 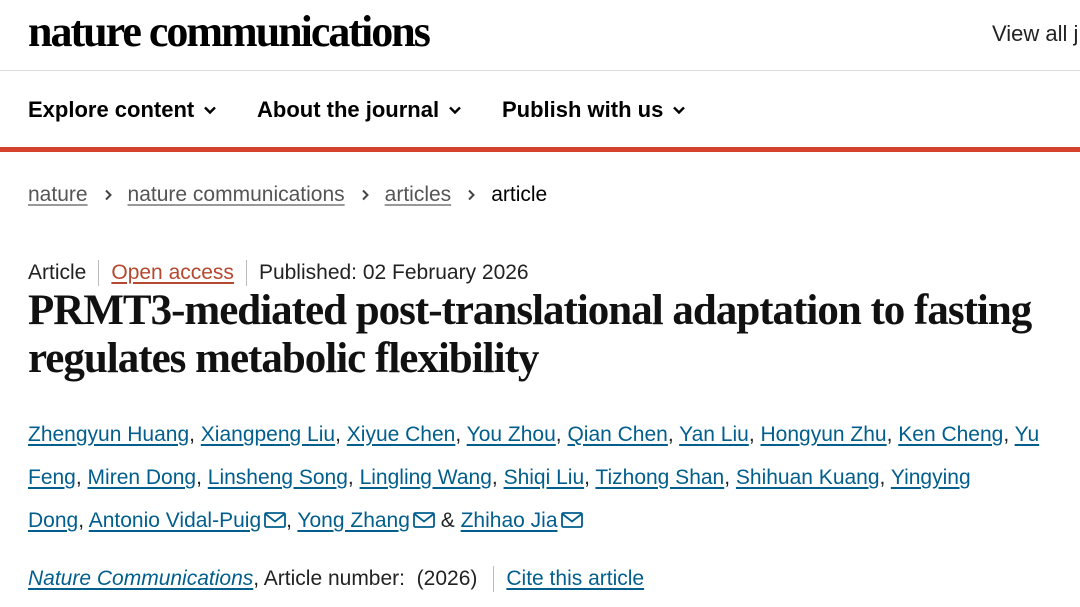 I want to click on author-item: Shihuan Kuang, so click(x=808, y=477).